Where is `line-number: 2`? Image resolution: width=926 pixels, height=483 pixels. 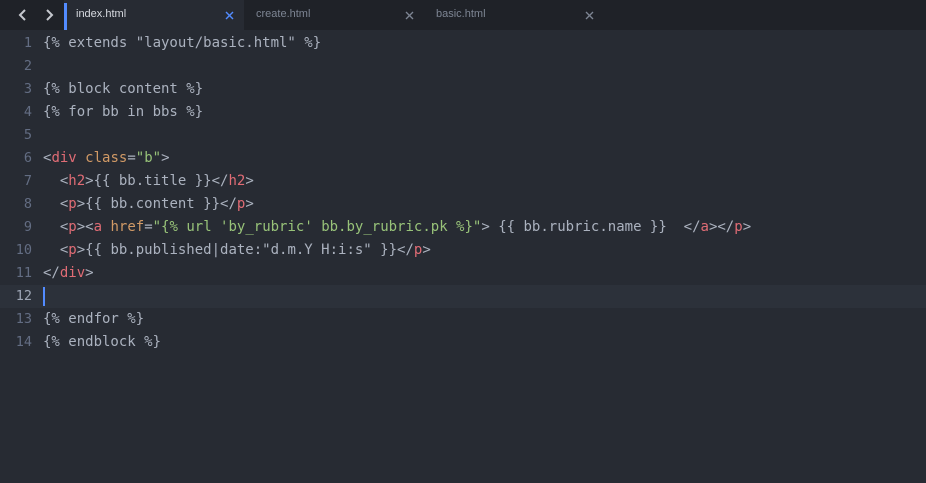
line-number: 2 is located at coordinates (27, 66).